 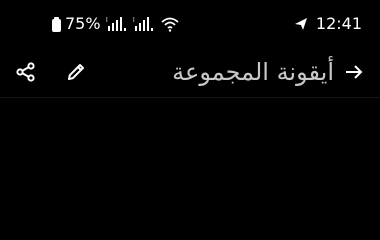 I want to click on back-button, so click(x=354, y=72).